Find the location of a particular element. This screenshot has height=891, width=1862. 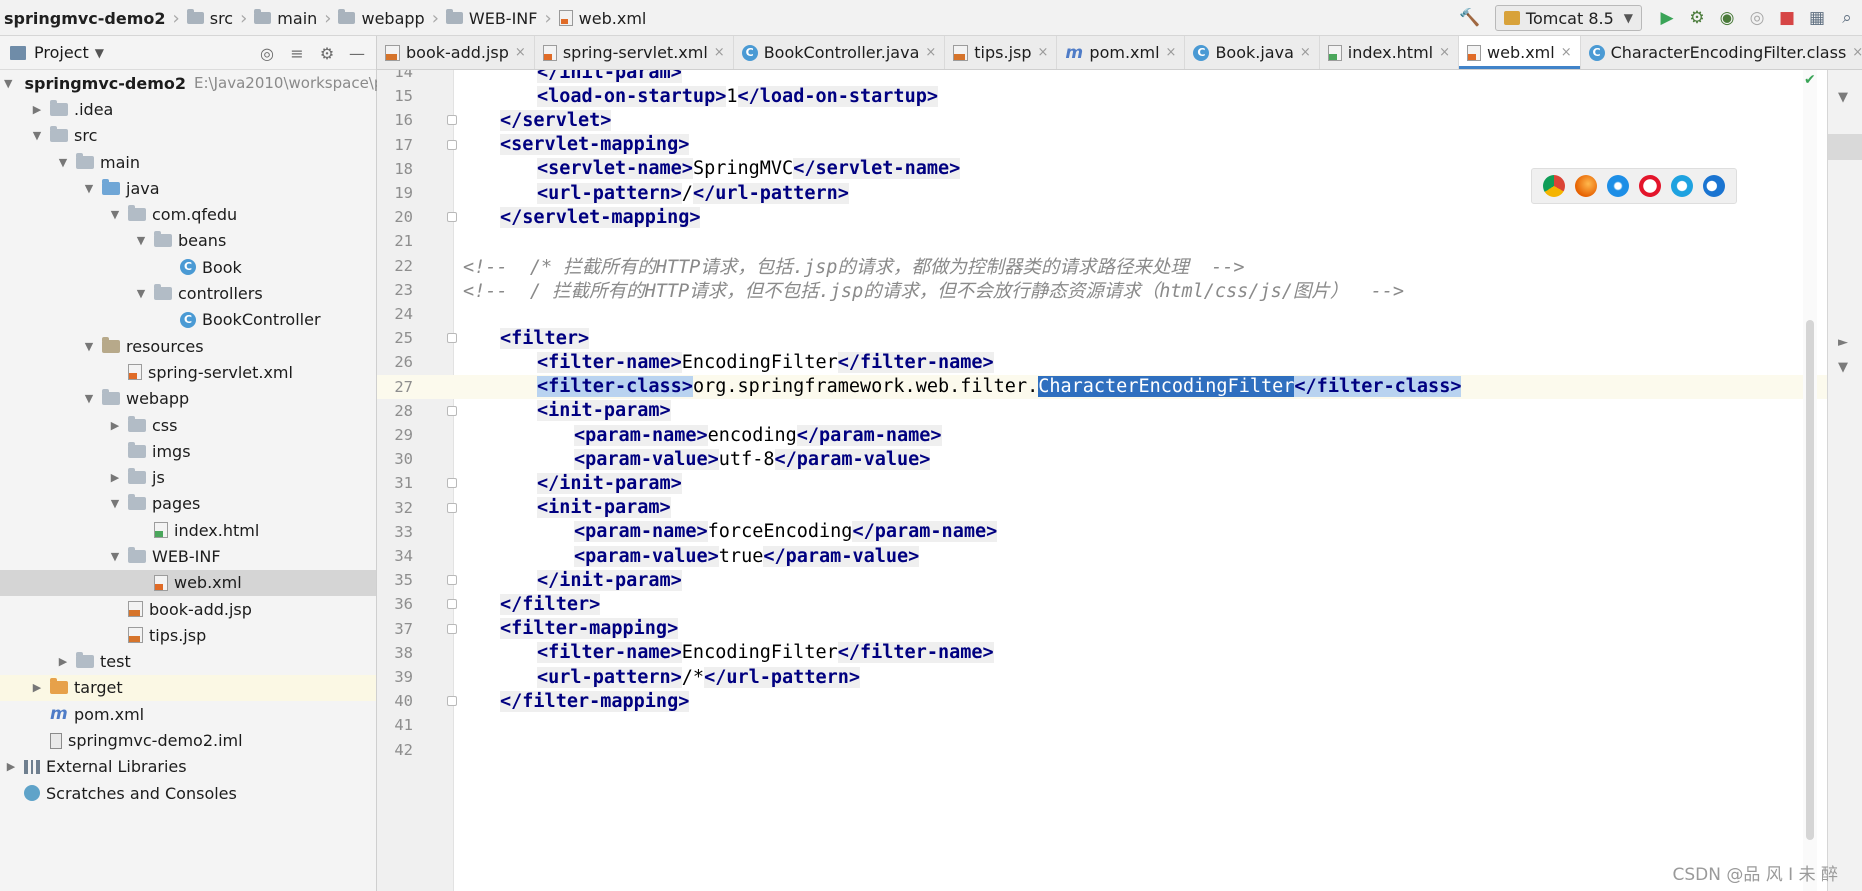

tree-item: ▶ .idea is located at coordinates (188, 109).